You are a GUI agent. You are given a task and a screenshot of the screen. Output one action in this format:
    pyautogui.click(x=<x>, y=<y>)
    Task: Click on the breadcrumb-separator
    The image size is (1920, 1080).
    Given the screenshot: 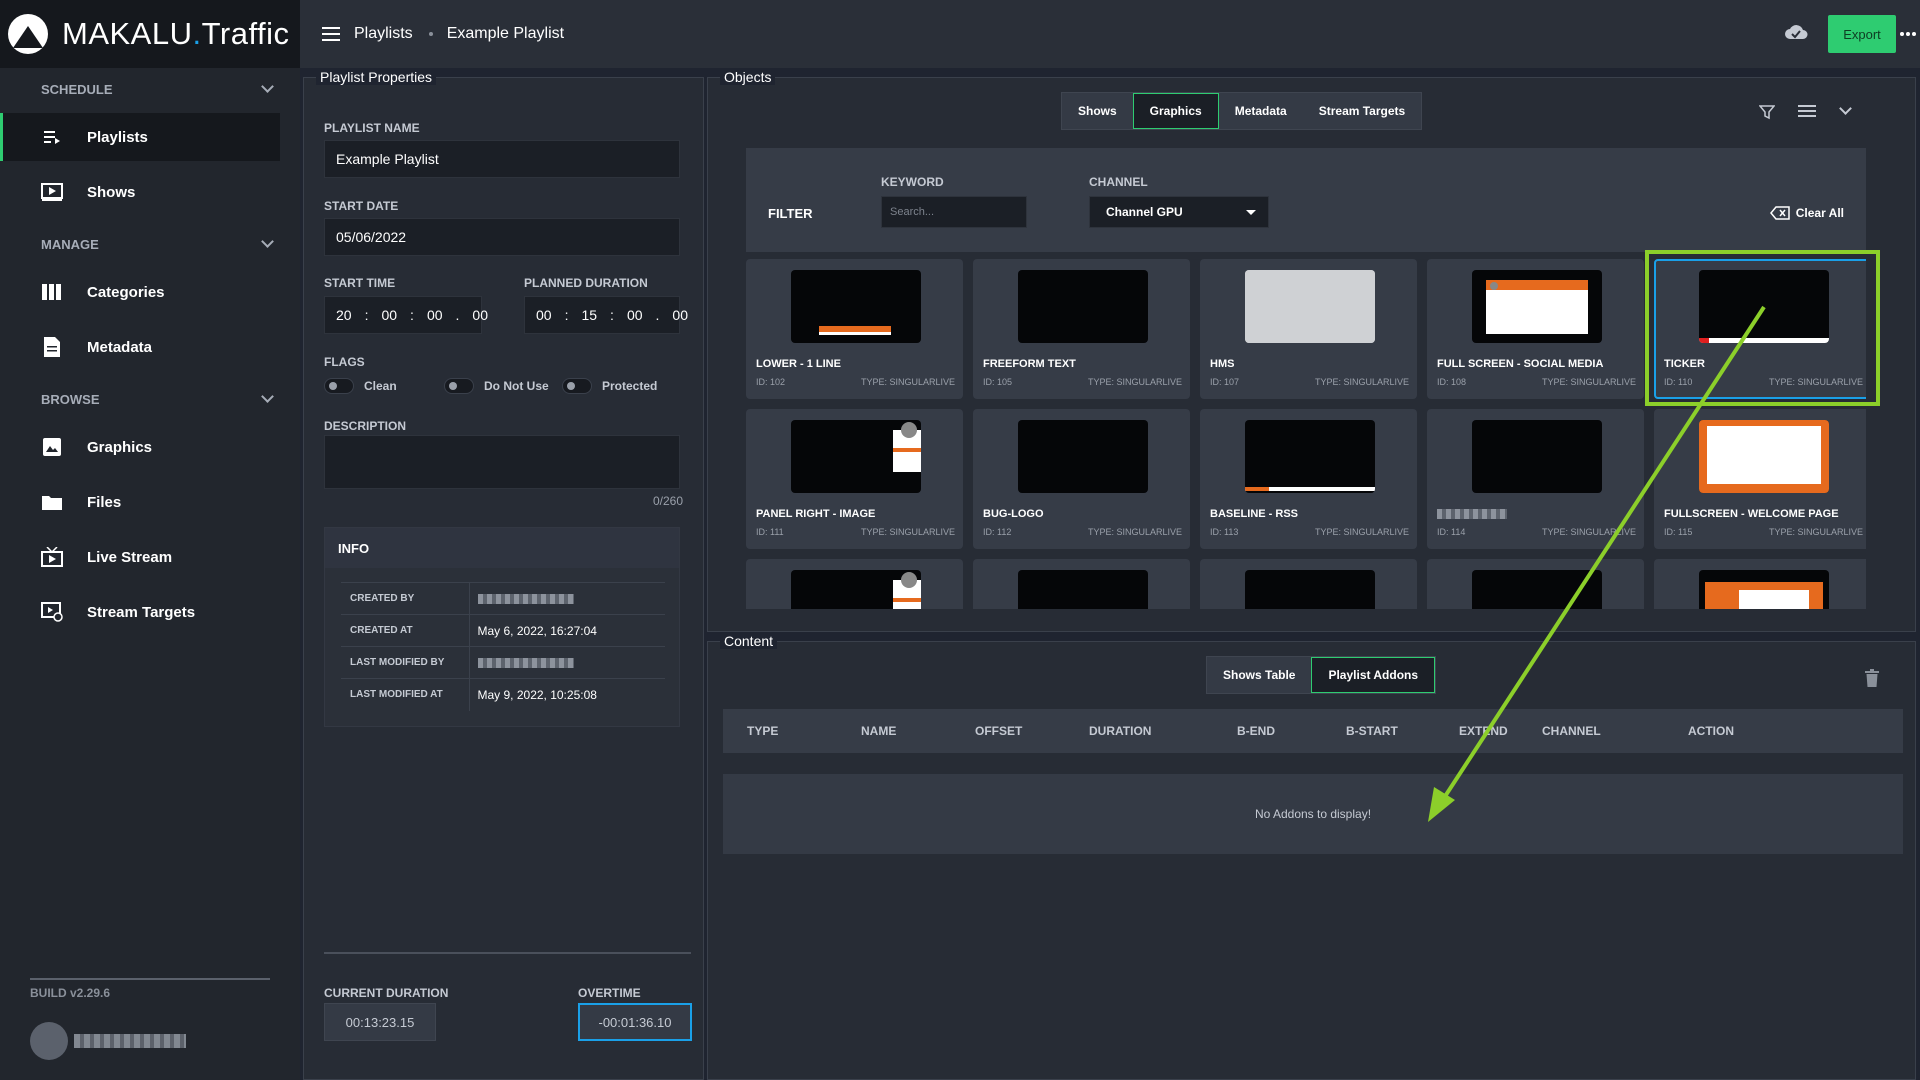 What is the action you would take?
    pyautogui.click(x=430, y=34)
    